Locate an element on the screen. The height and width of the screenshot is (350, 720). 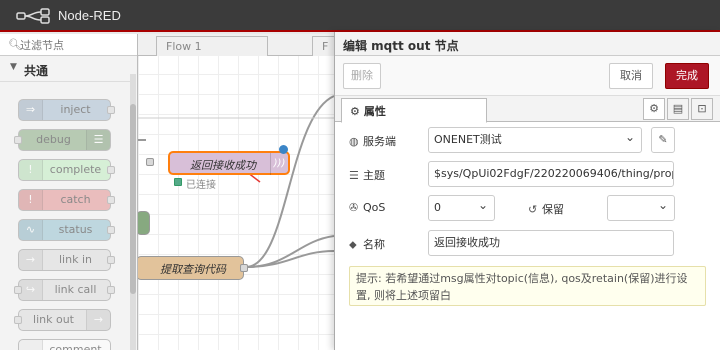
flow-node-partial is located at coordinates (144, 223).